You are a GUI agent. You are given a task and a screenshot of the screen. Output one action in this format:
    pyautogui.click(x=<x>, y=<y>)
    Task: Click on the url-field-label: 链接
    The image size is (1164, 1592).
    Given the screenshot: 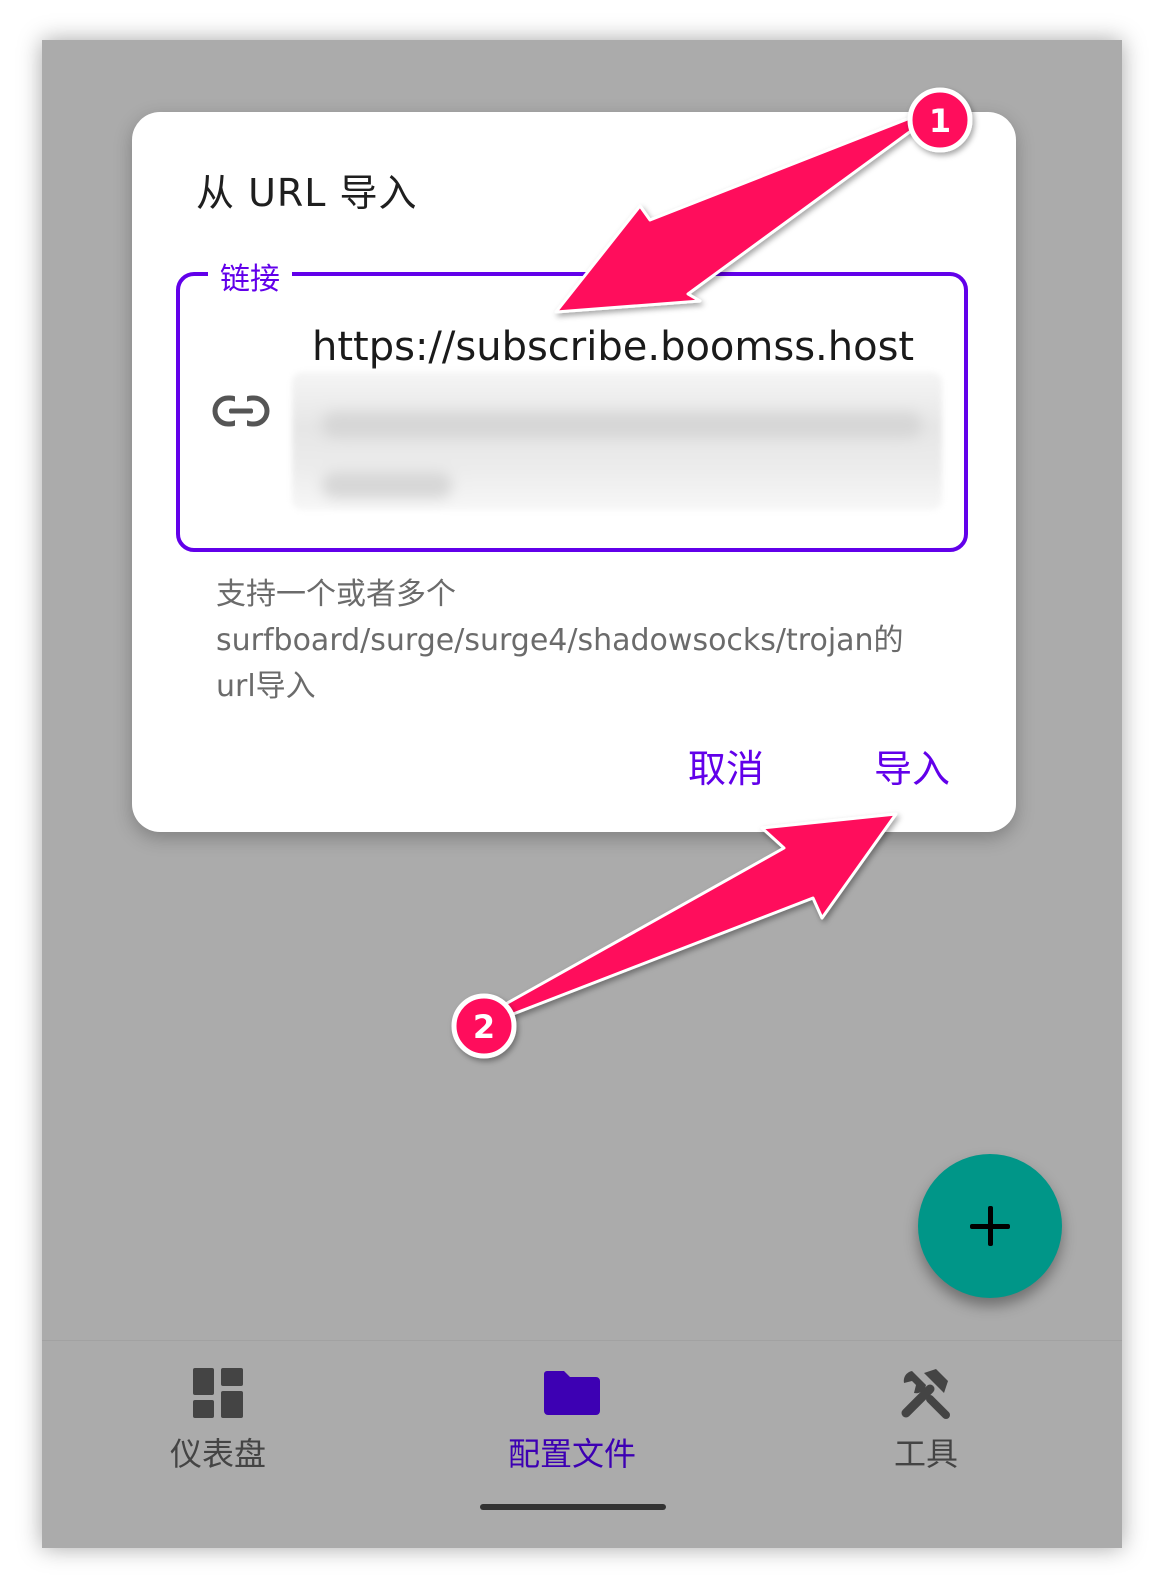 What is the action you would take?
    pyautogui.click(x=250, y=276)
    